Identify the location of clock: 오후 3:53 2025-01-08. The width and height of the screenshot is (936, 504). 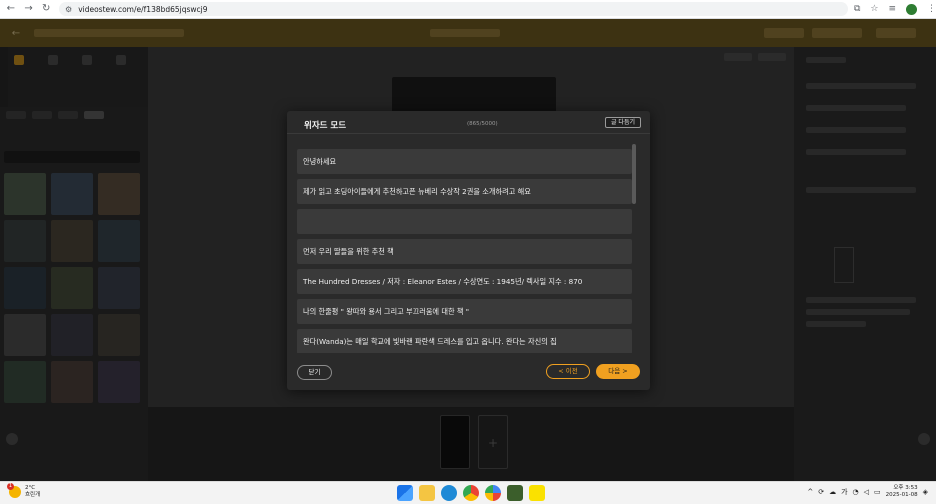
(902, 492).